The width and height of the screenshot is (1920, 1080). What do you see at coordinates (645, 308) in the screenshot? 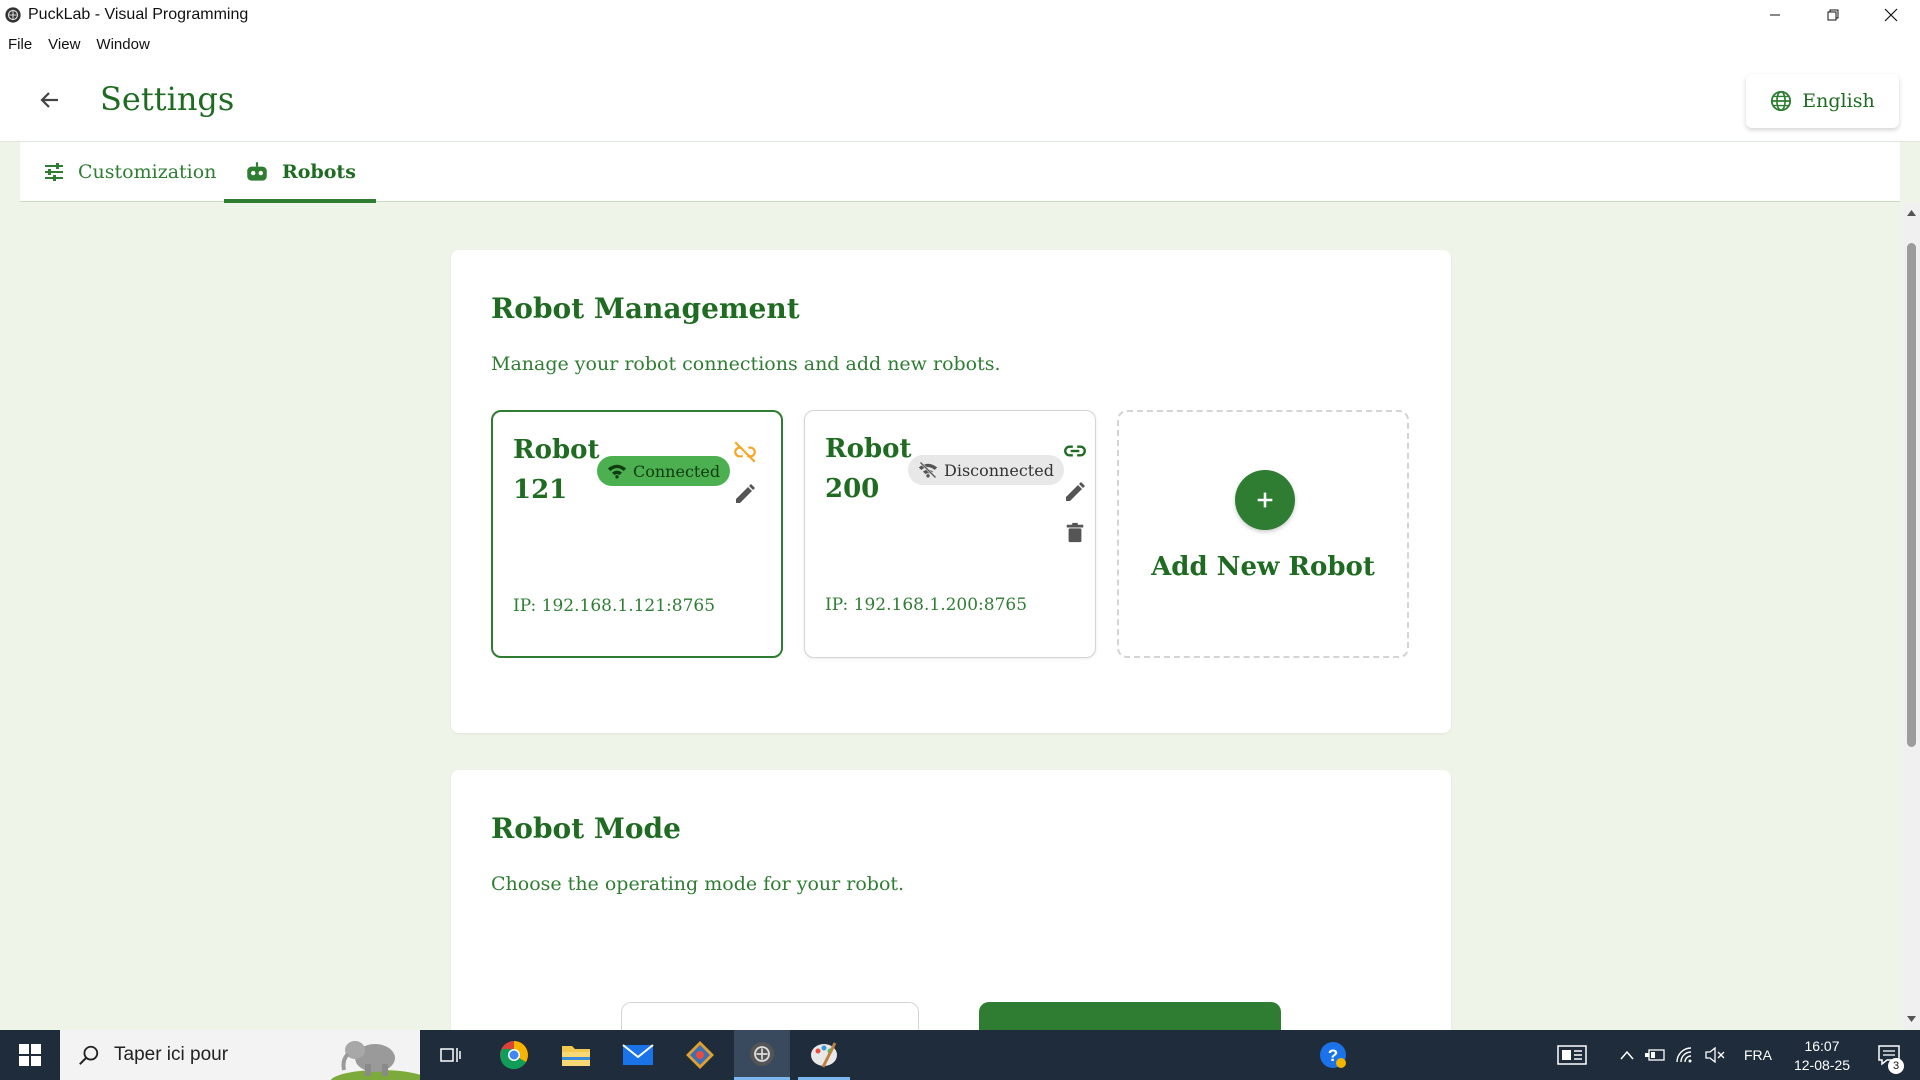
I see `robot-management-title: Robot Management` at bounding box center [645, 308].